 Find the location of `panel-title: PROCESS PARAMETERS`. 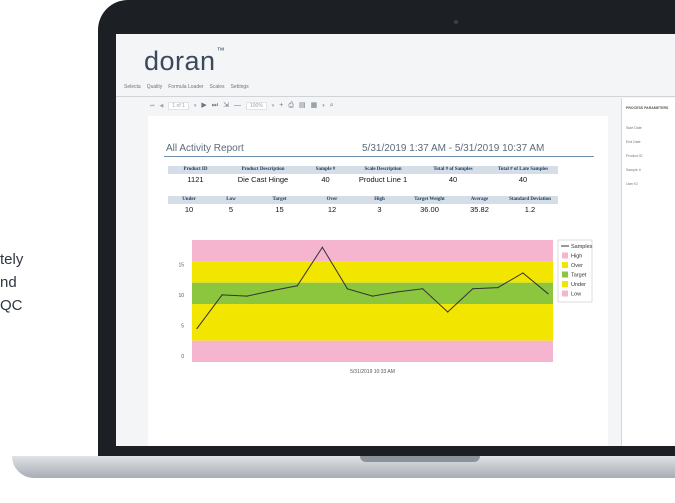

panel-title: PROCESS PARAMETERS is located at coordinates (647, 108).